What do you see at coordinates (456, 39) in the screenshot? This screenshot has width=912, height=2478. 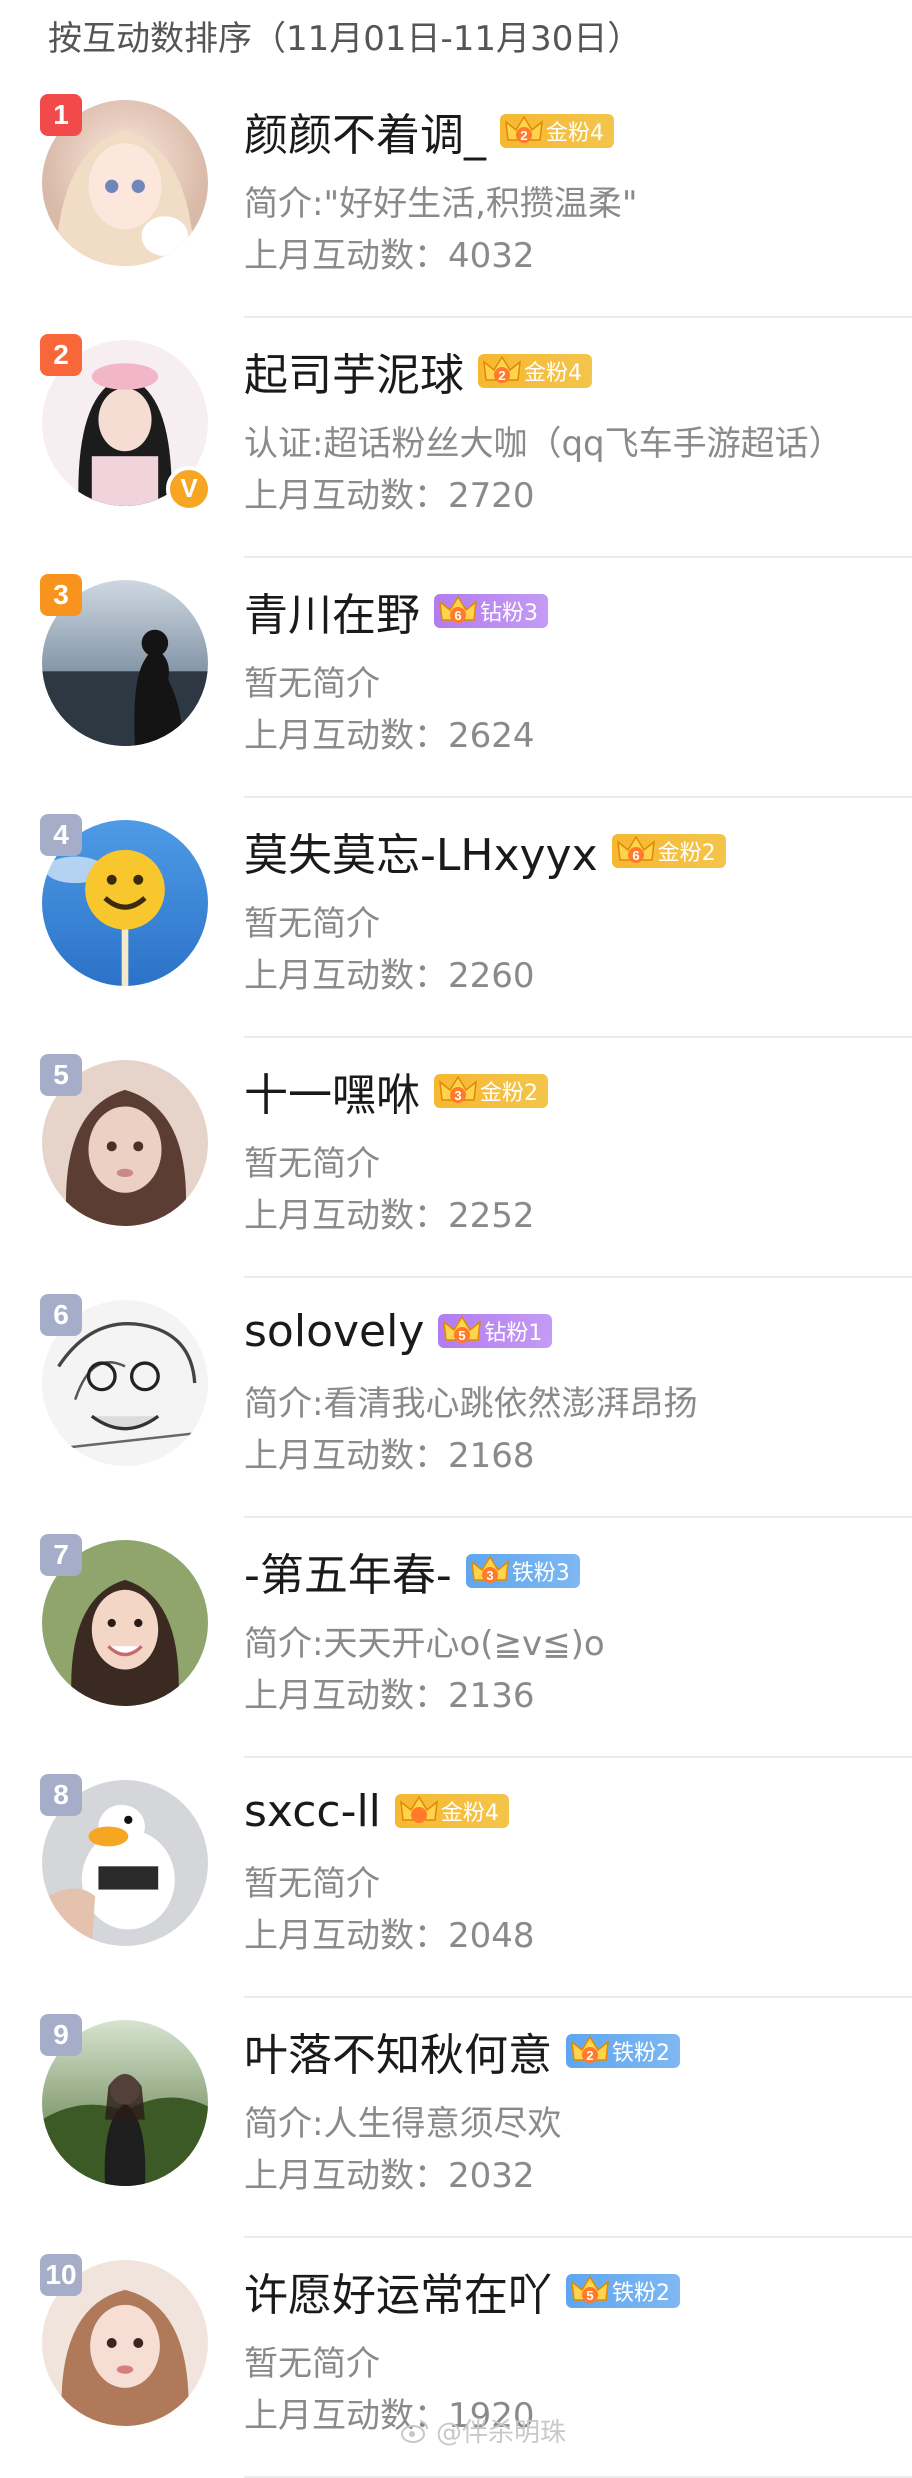 I see `sort-header: 按互动数排序（11月01日-11月30日）` at bounding box center [456, 39].